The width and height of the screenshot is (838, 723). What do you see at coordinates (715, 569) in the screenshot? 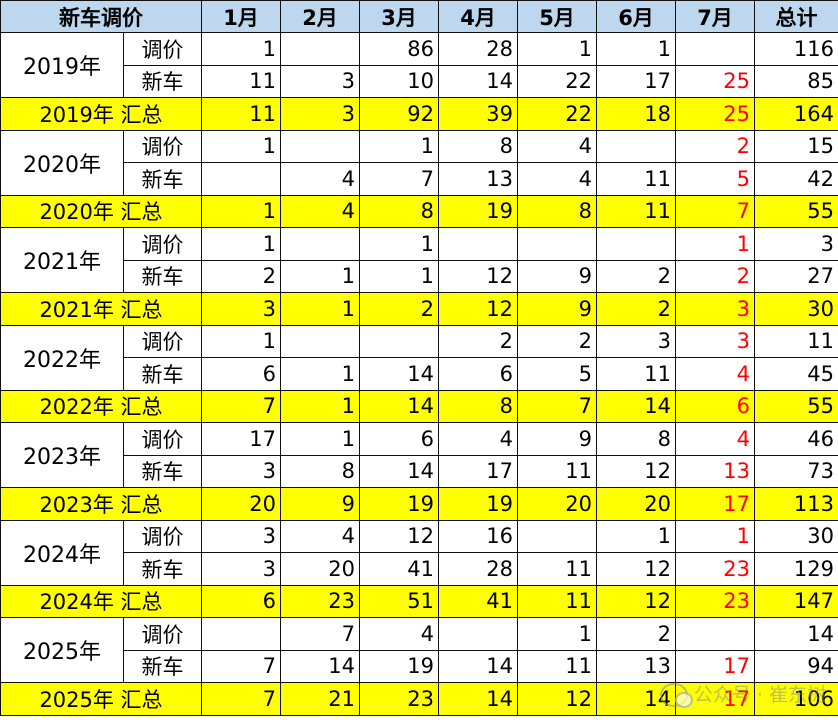
I see `value-cell: 23` at bounding box center [715, 569].